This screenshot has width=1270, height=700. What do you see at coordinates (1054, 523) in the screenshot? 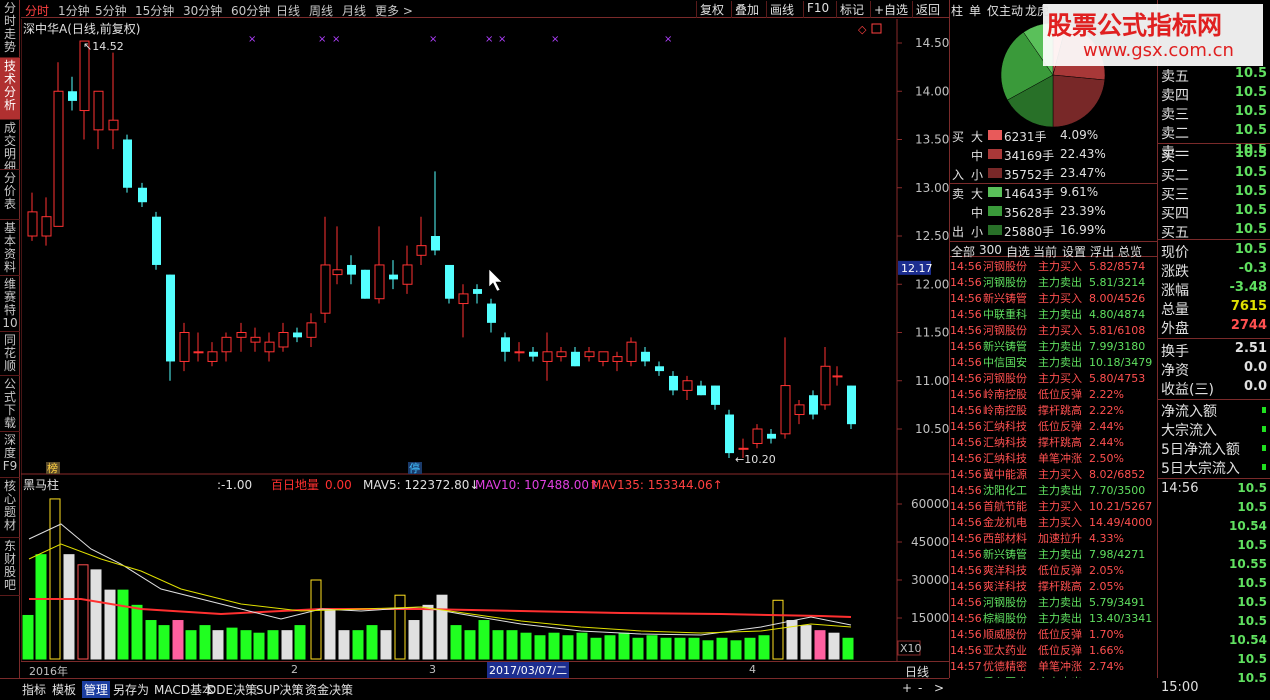
I see `stream-row: 14:56 金龙机电 主力买入 14.49/4000` at bounding box center [1054, 523].